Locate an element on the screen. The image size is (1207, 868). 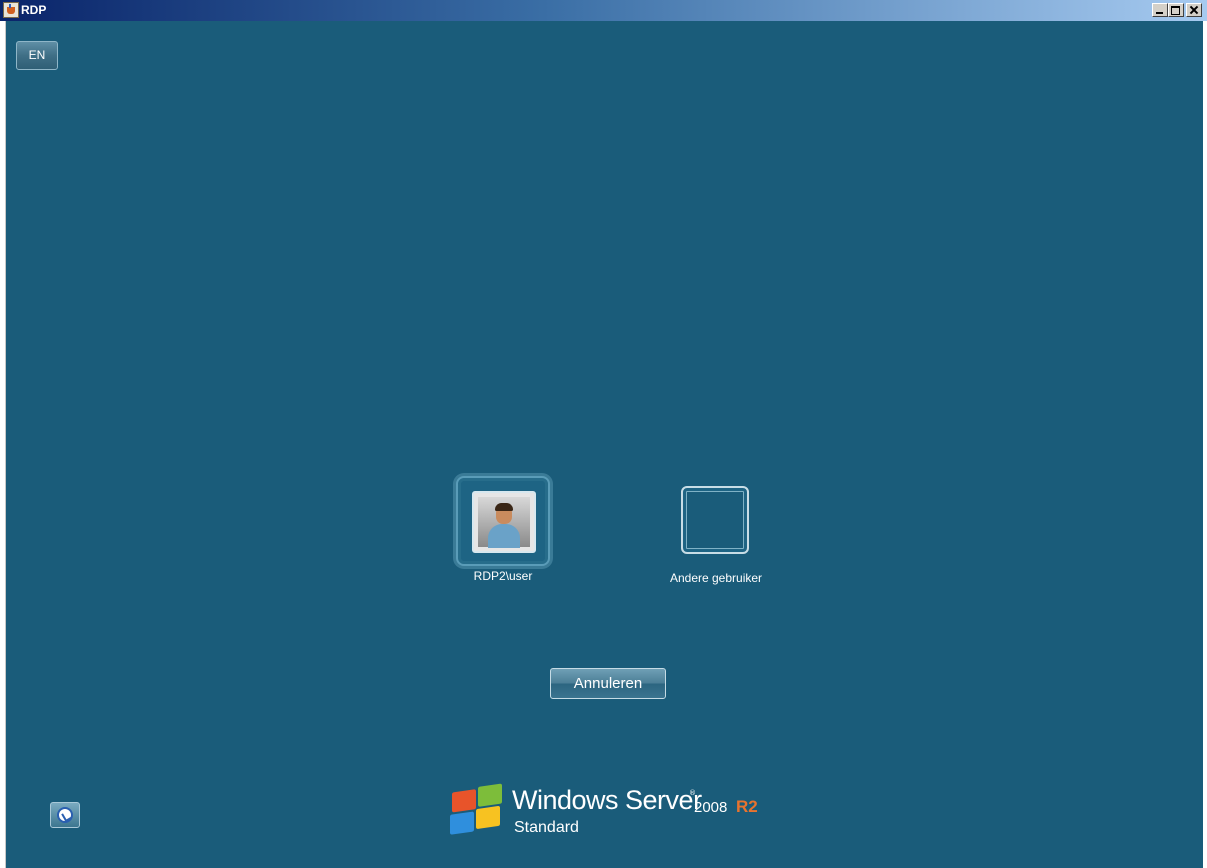
windows-flag-logo-icon is located at coordinates (477, 808).